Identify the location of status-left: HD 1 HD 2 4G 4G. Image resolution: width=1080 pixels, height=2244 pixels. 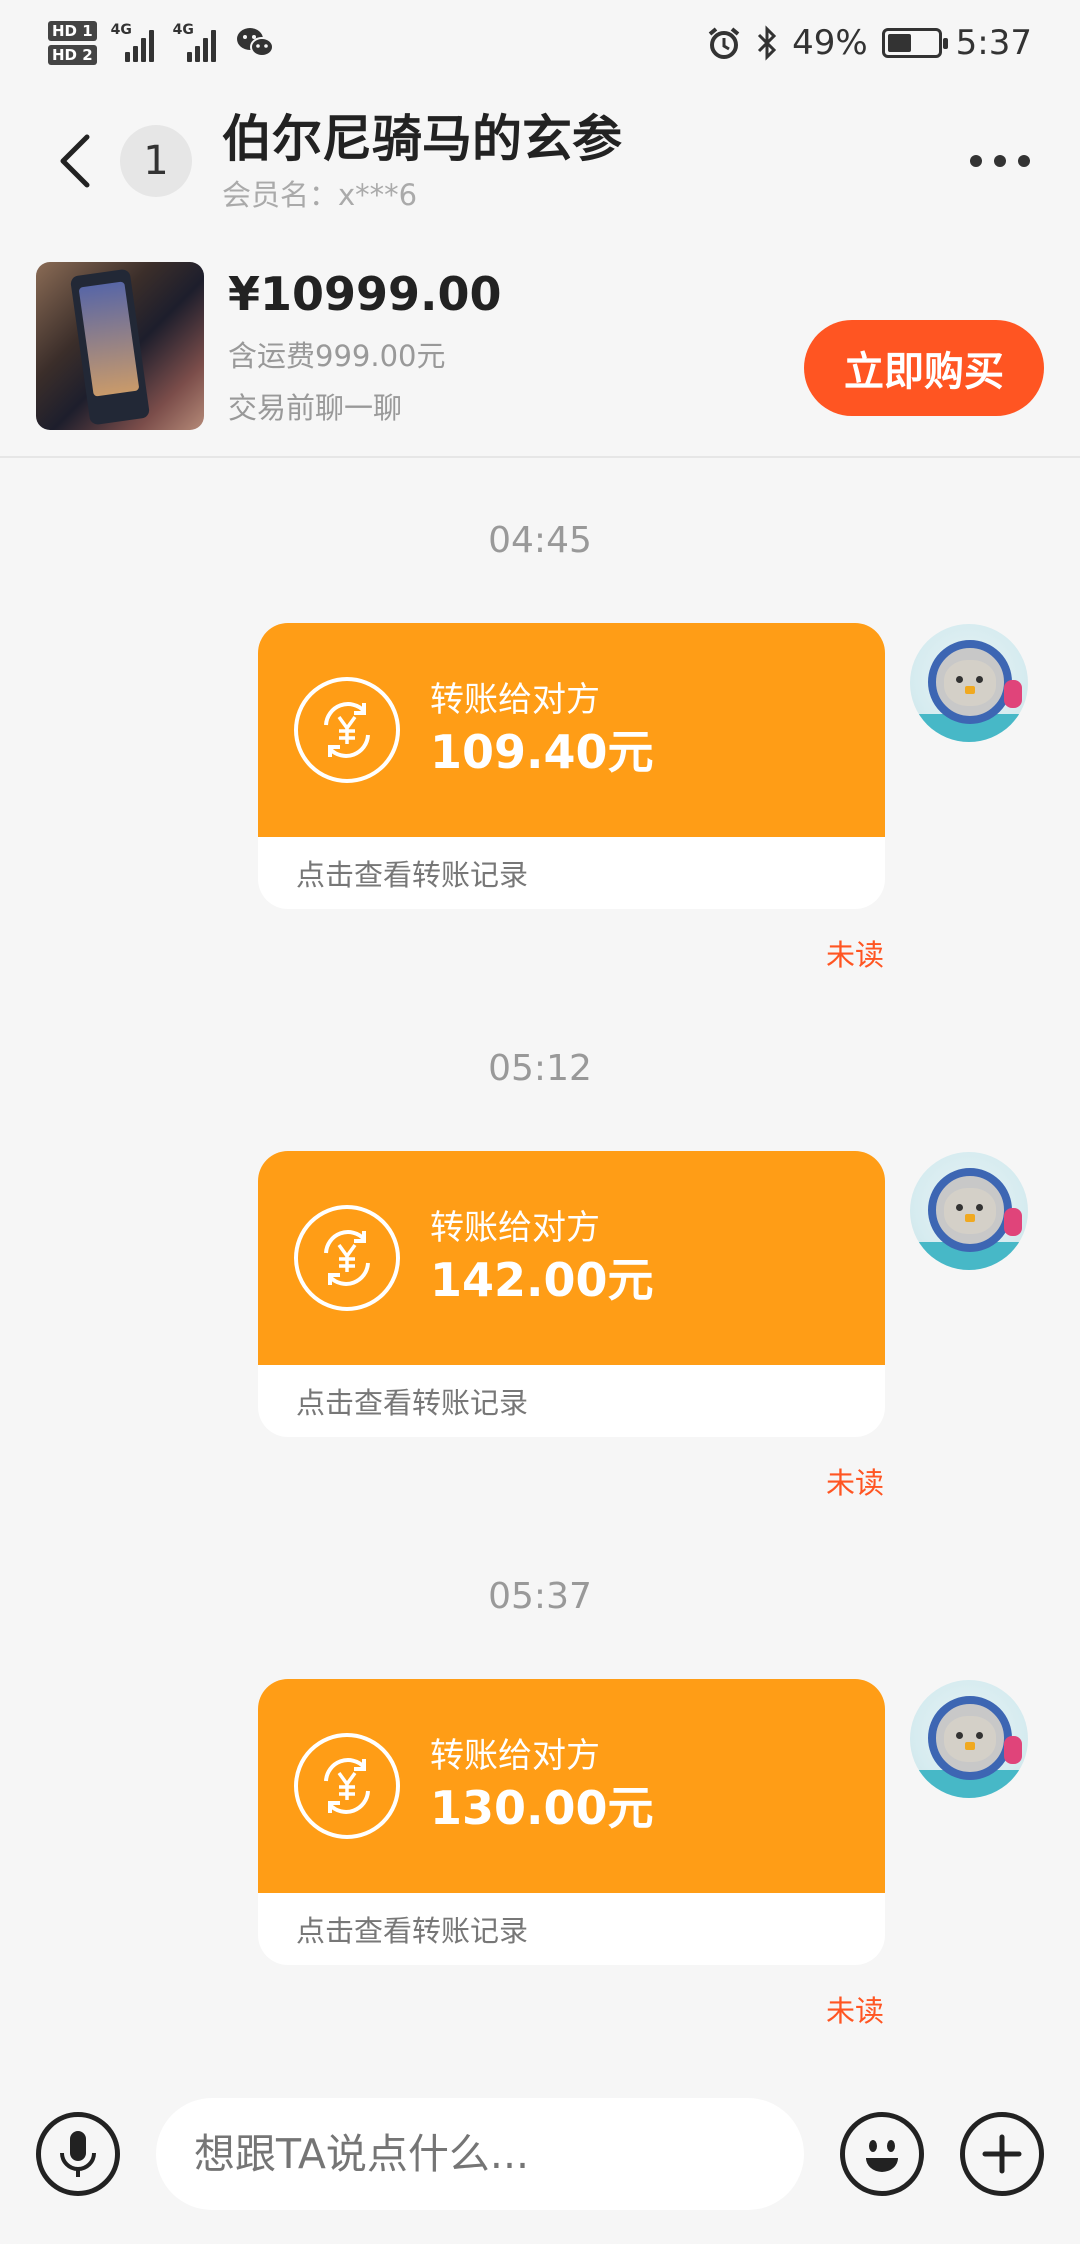
(161, 43).